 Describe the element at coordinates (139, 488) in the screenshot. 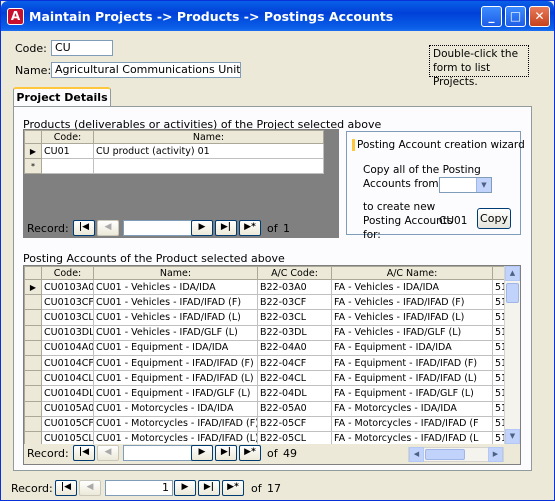

I see `main-record-number: 1` at that location.